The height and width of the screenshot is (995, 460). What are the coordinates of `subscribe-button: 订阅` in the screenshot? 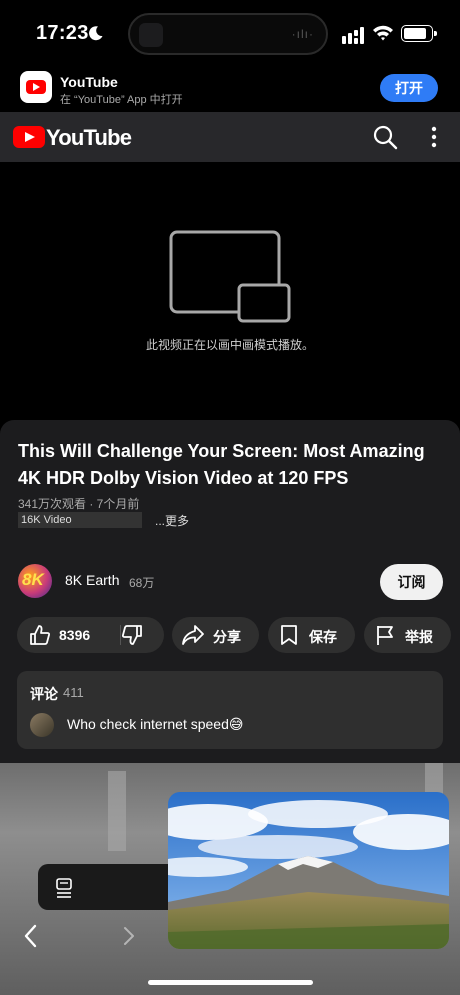 It's located at (411, 582).